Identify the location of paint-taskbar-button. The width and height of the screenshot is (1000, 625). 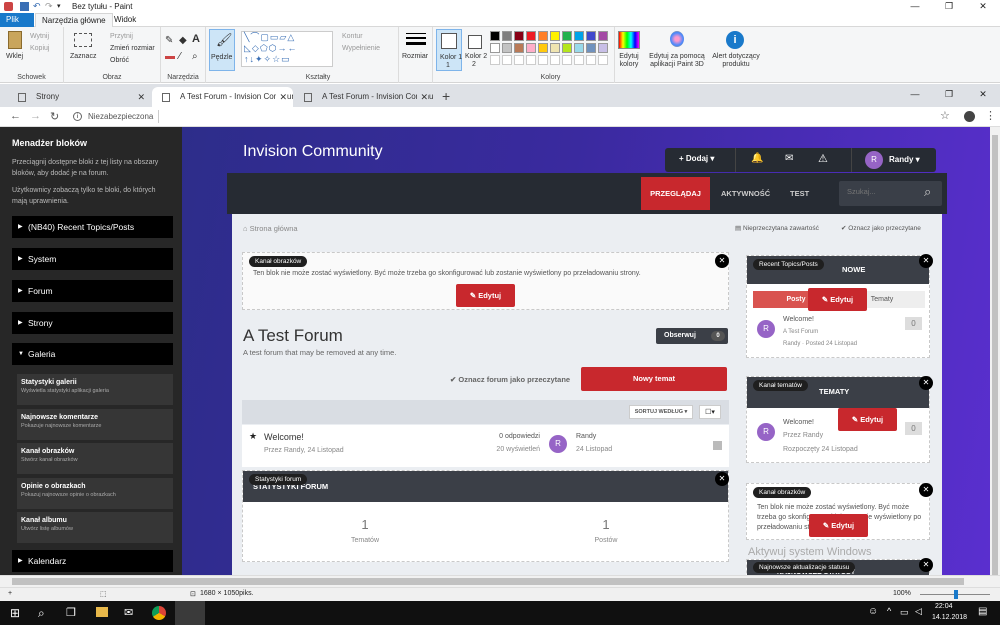
(190, 613).